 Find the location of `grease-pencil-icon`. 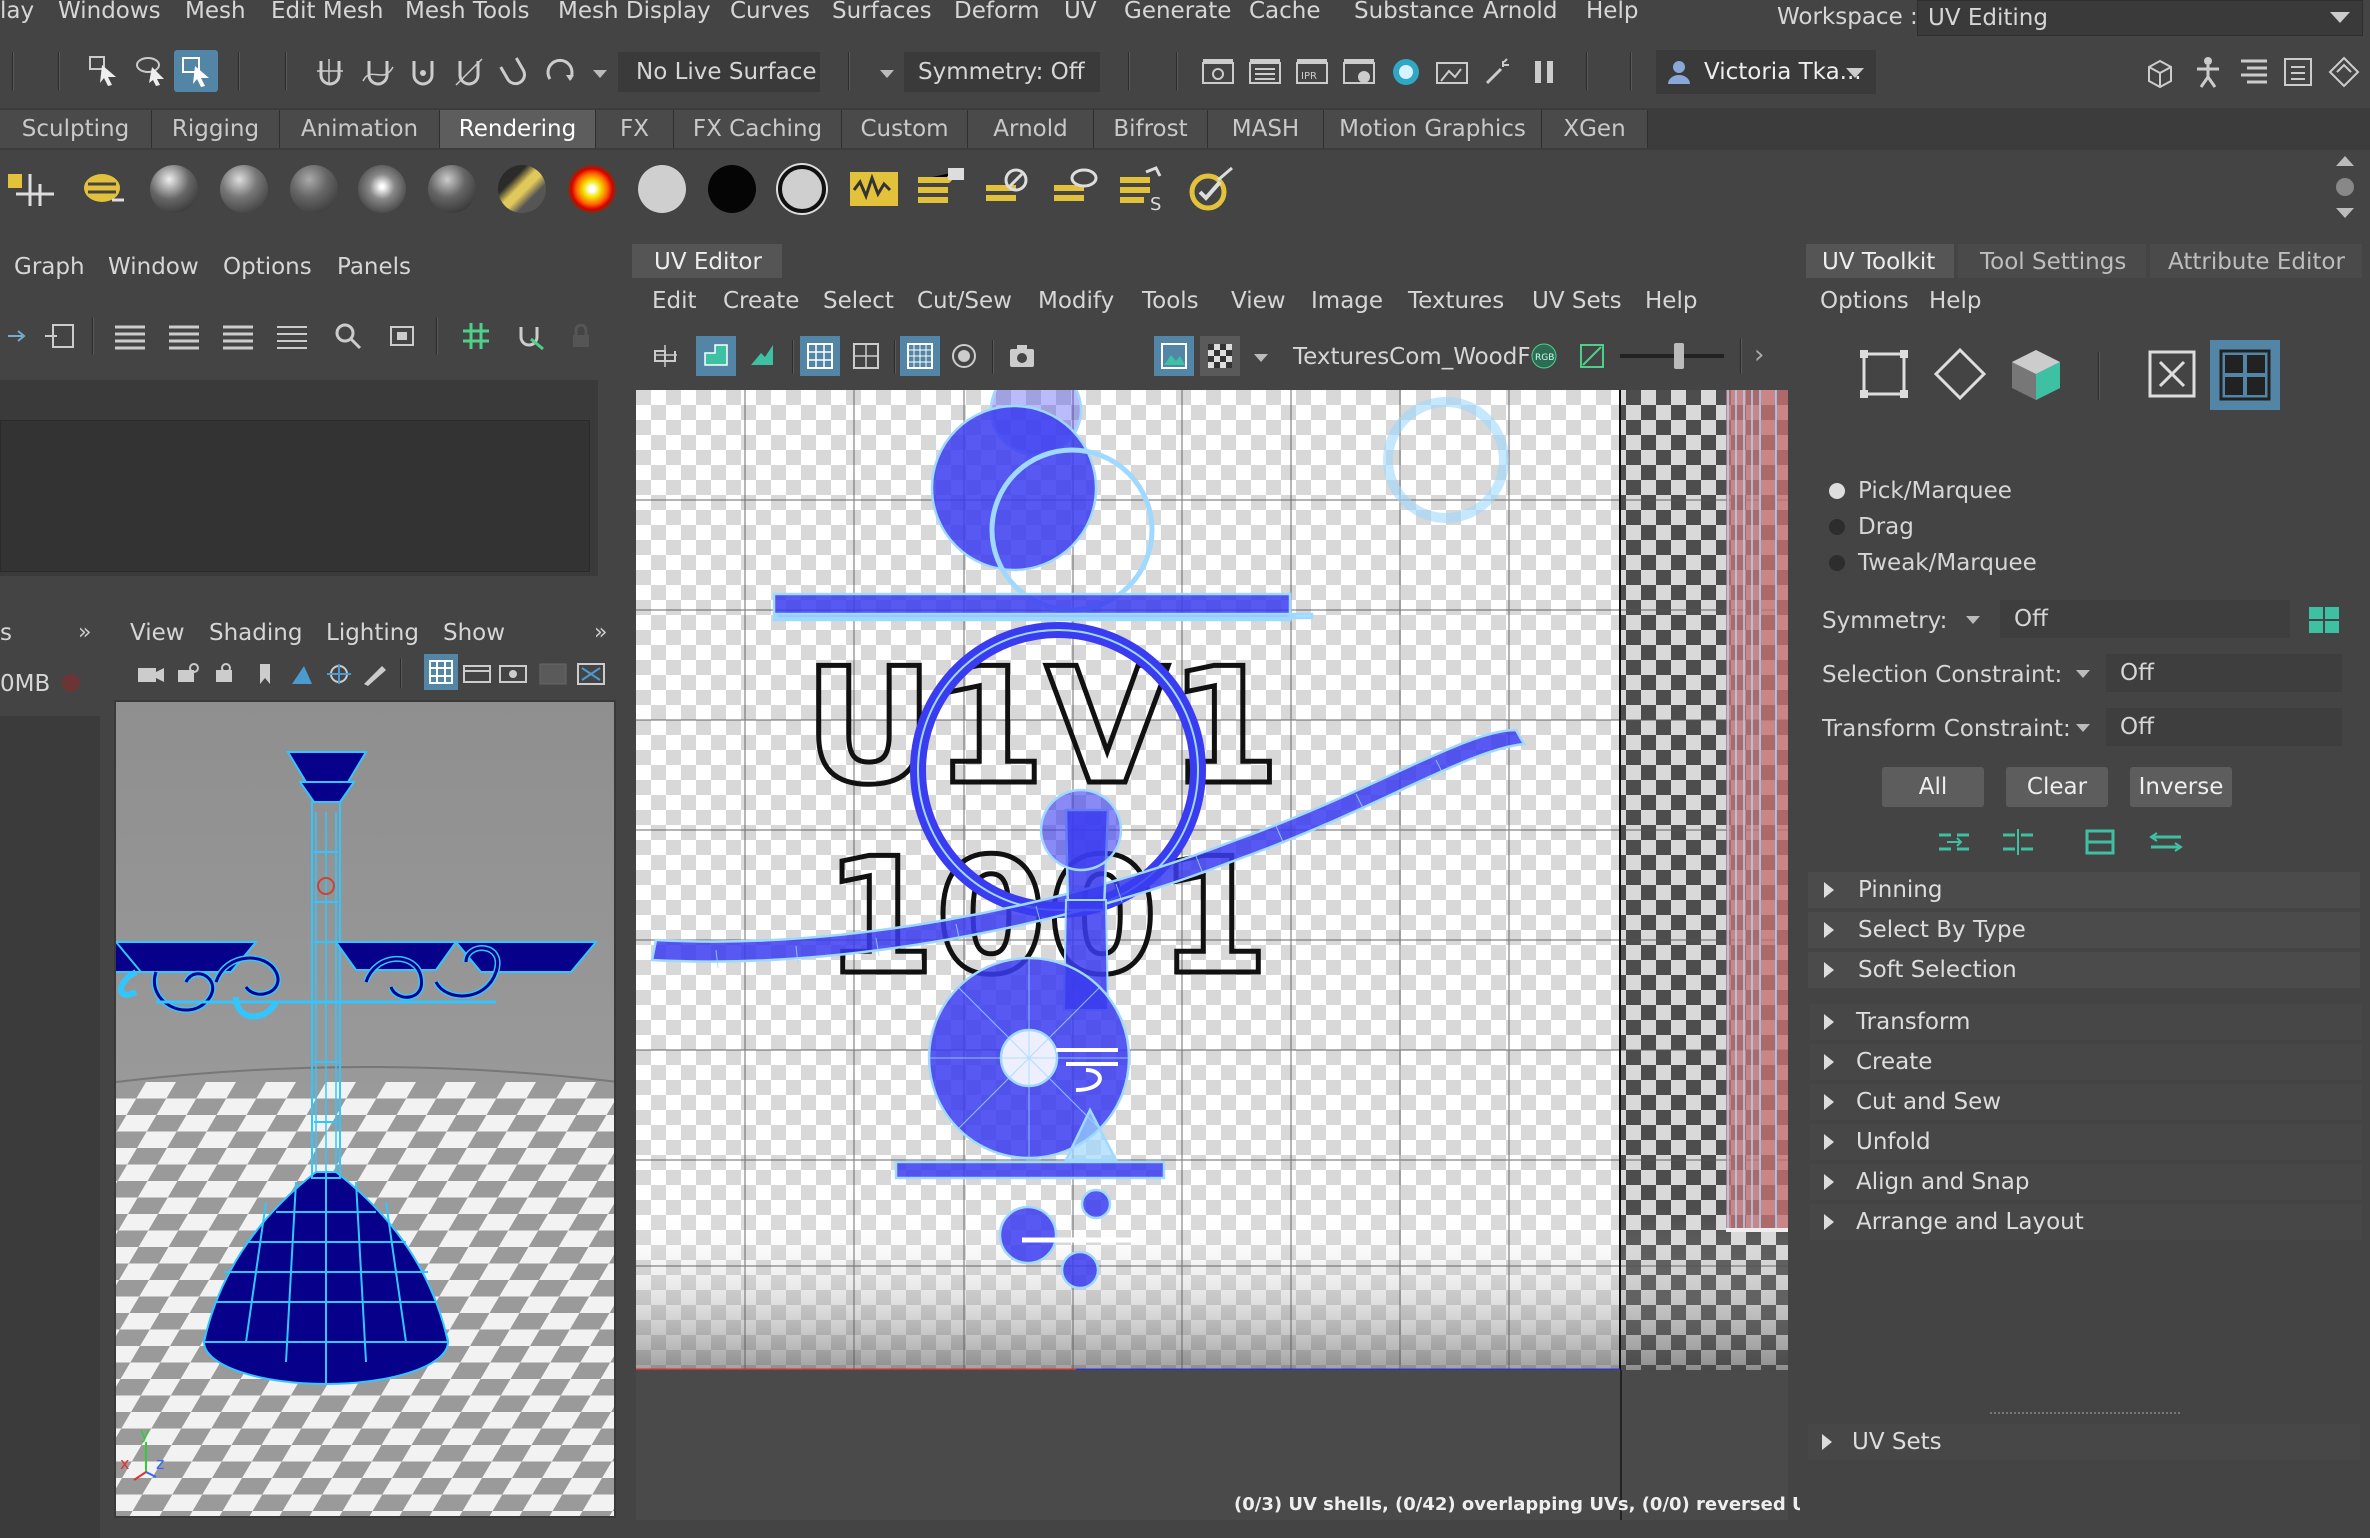

grease-pencil-icon is located at coordinates (375, 674).